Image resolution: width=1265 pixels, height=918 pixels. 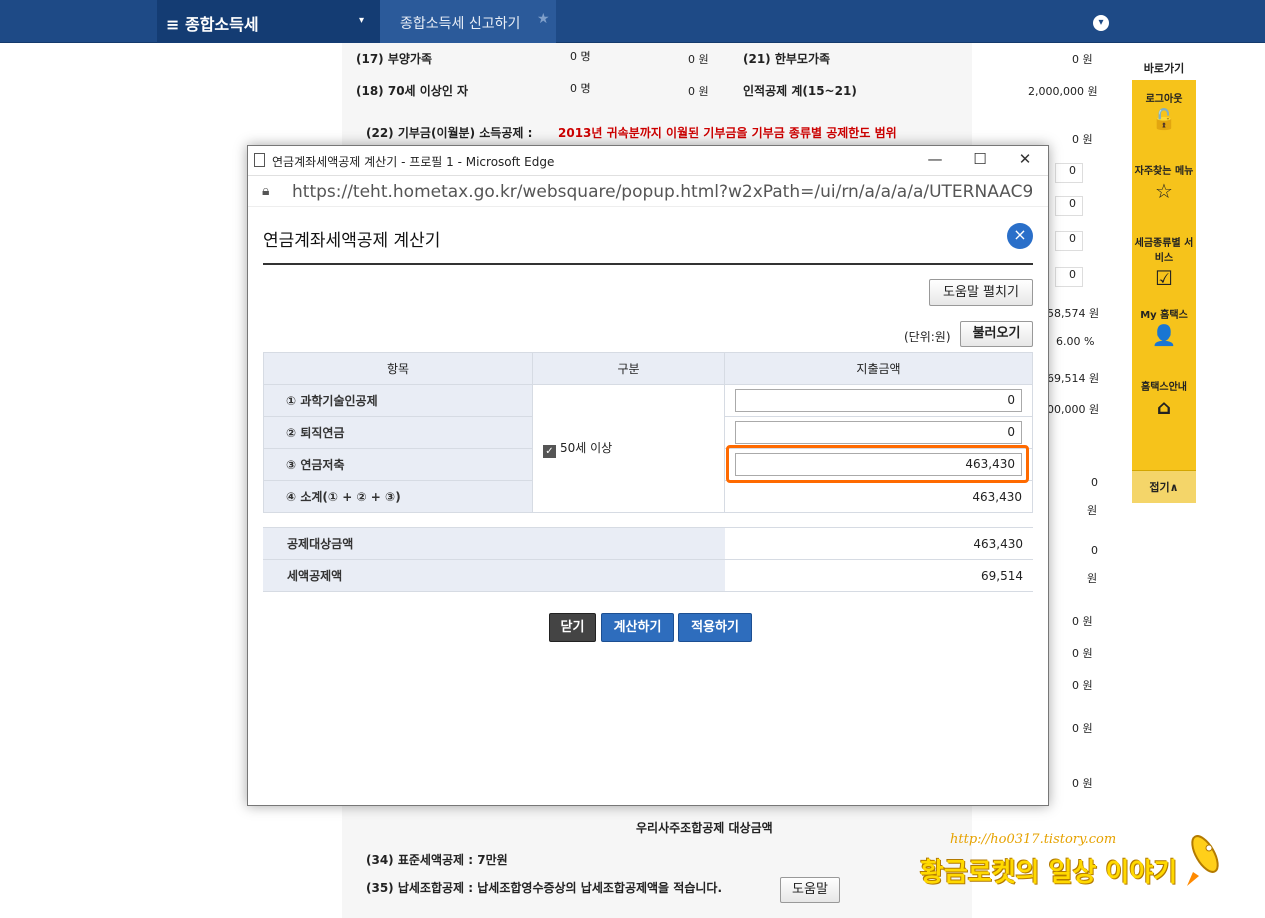 What do you see at coordinates (1020, 236) in the screenshot?
I see `dialog-close-icon: ×` at bounding box center [1020, 236].